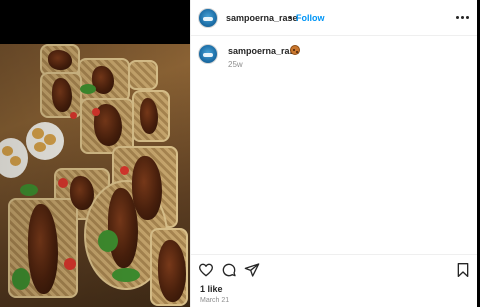 The width and height of the screenshot is (480, 307). What do you see at coordinates (208, 18) in the screenshot?
I see `avatar` at bounding box center [208, 18].